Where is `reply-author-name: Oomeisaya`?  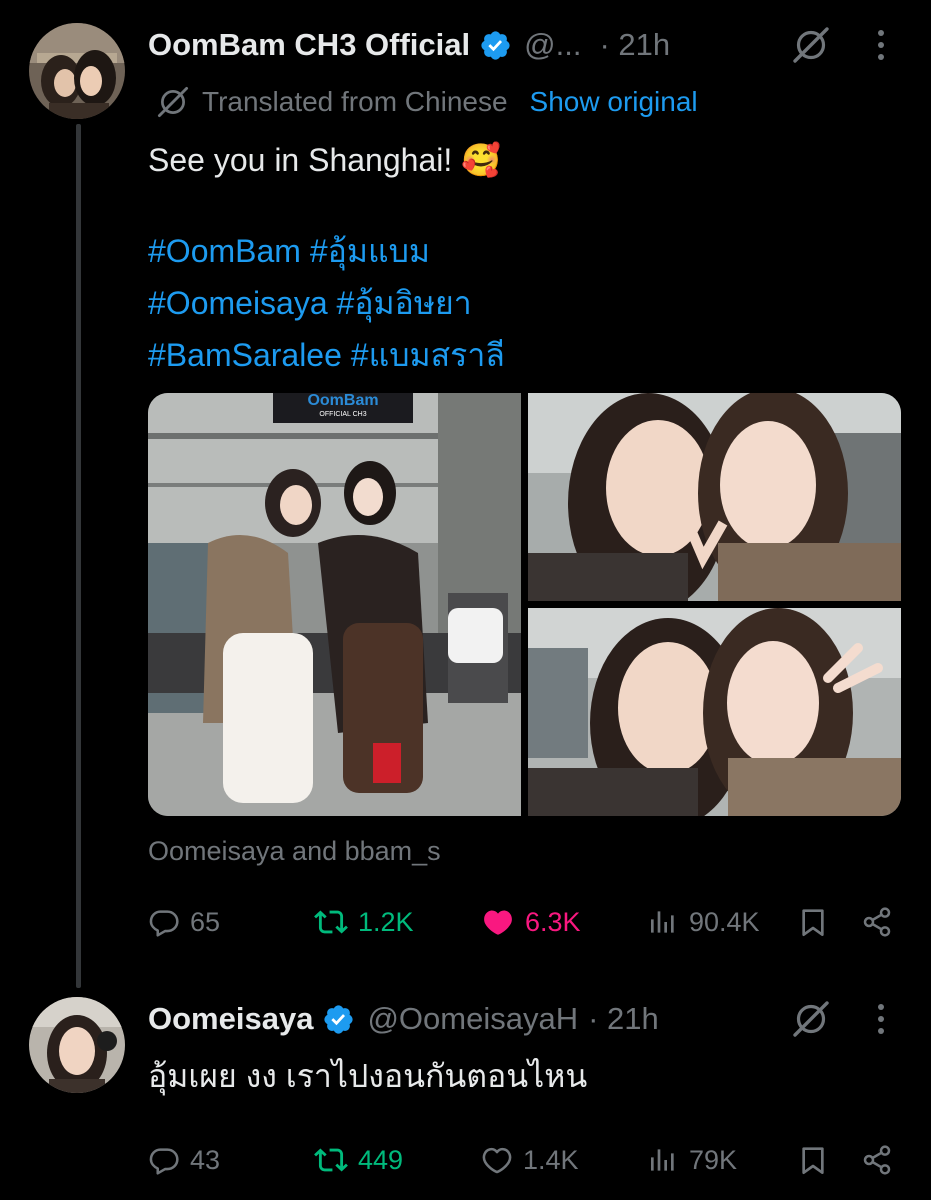
reply-author-name: Oomeisaya is located at coordinates (230, 1019).